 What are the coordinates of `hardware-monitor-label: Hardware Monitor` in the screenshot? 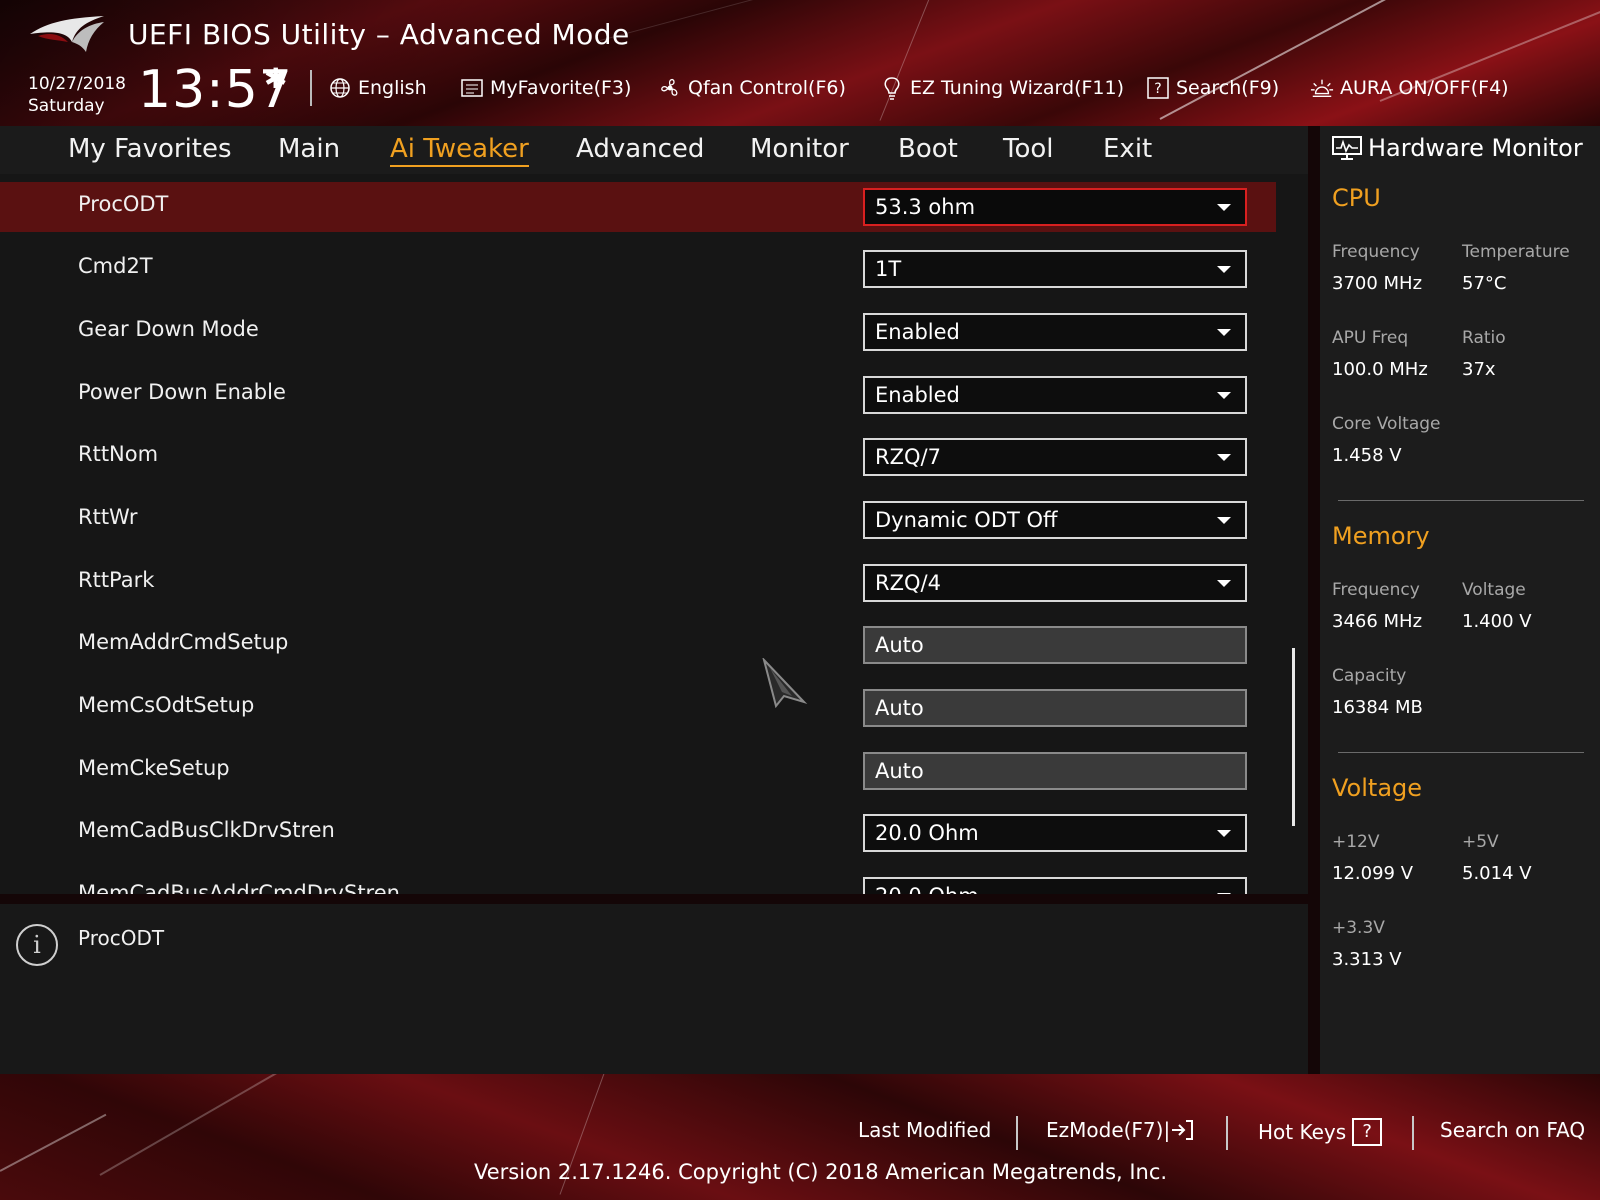 It's located at (1475, 148).